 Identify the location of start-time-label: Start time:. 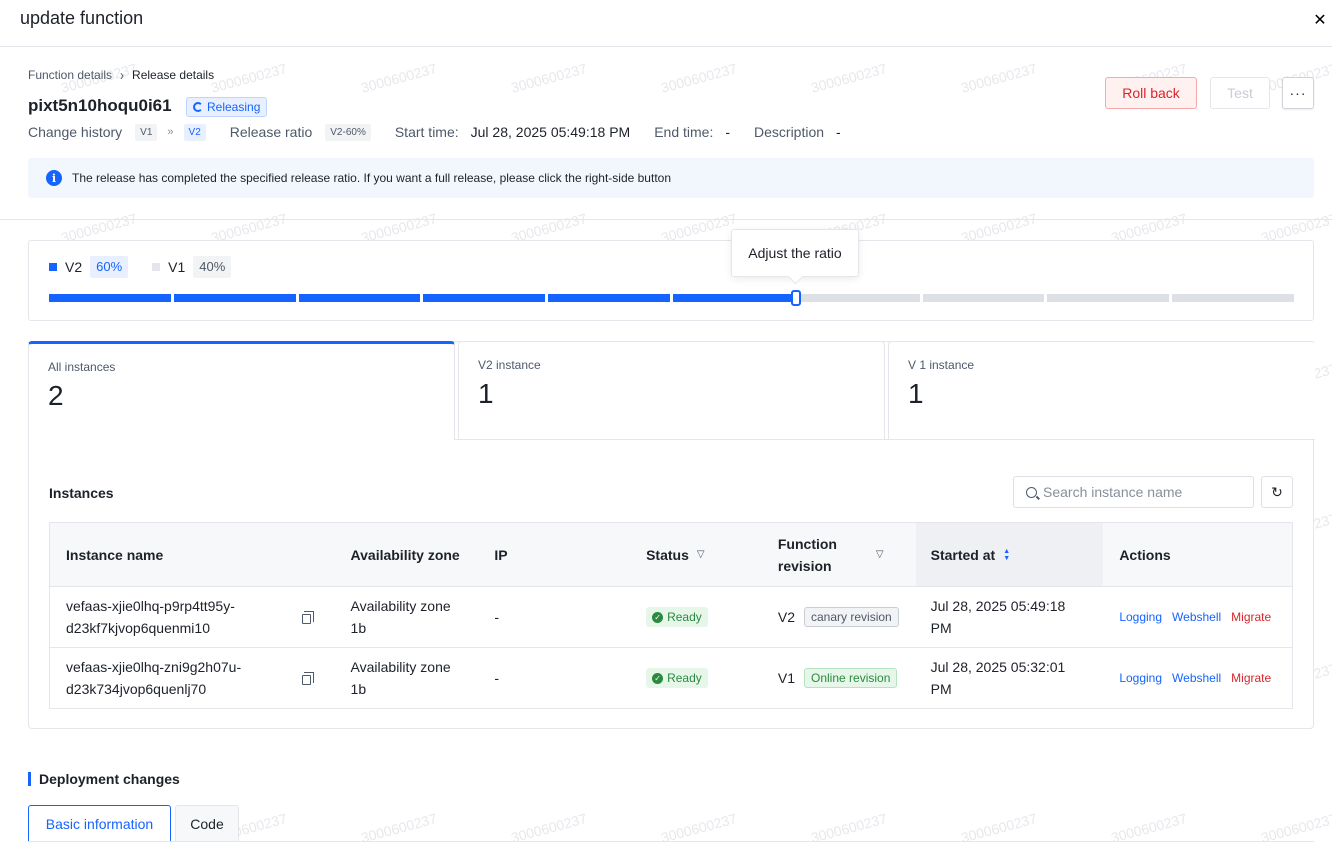
(426, 132).